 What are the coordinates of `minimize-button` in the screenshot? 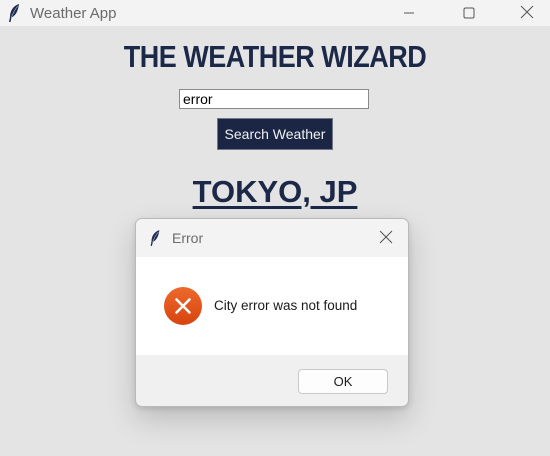 It's located at (409, 13).